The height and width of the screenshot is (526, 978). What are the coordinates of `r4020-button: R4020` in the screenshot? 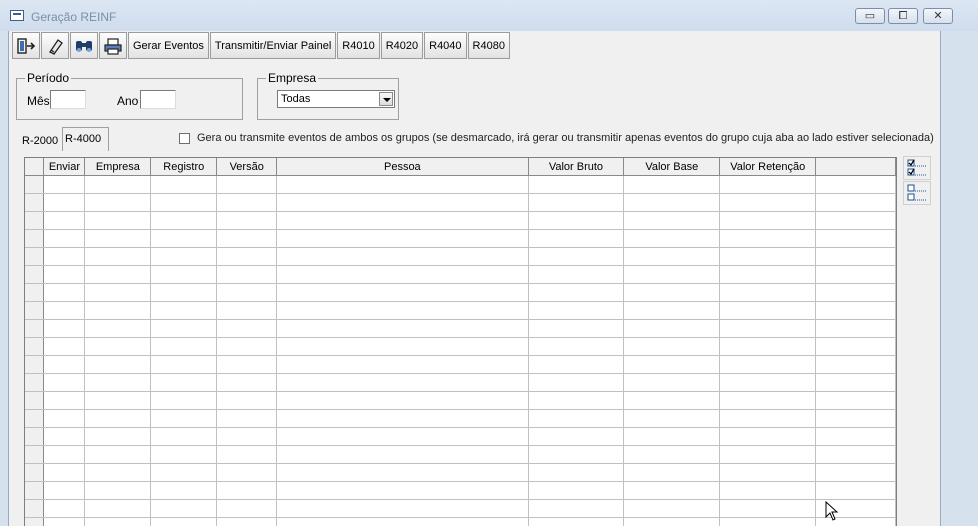 It's located at (402, 45).